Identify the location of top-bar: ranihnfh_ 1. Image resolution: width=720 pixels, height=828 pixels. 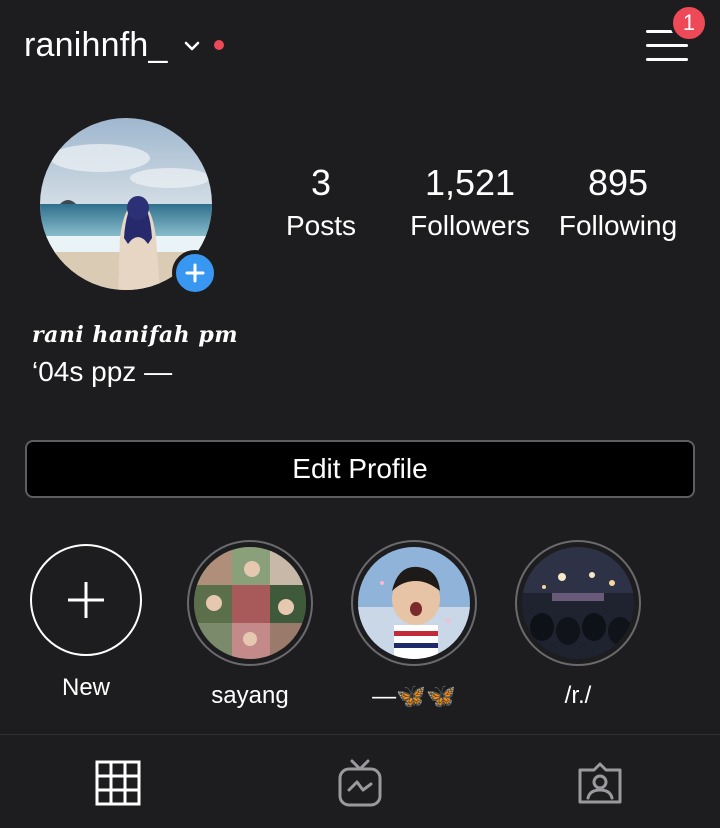
(360, 45).